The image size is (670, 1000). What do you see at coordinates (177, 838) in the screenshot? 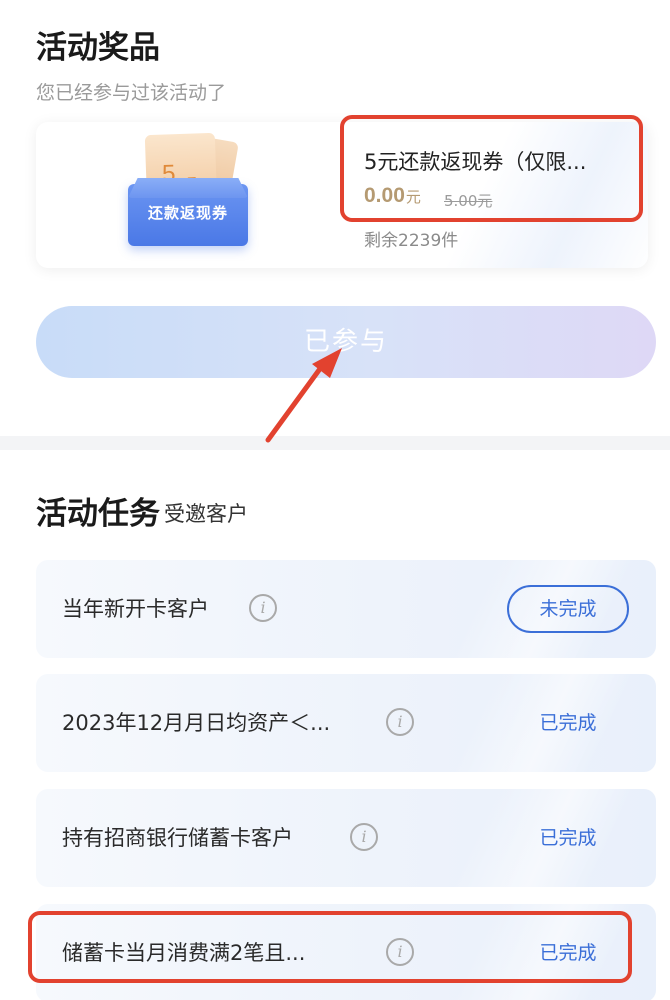
I see `task-name: 持有招商银行储蓄卡客户` at bounding box center [177, 838].